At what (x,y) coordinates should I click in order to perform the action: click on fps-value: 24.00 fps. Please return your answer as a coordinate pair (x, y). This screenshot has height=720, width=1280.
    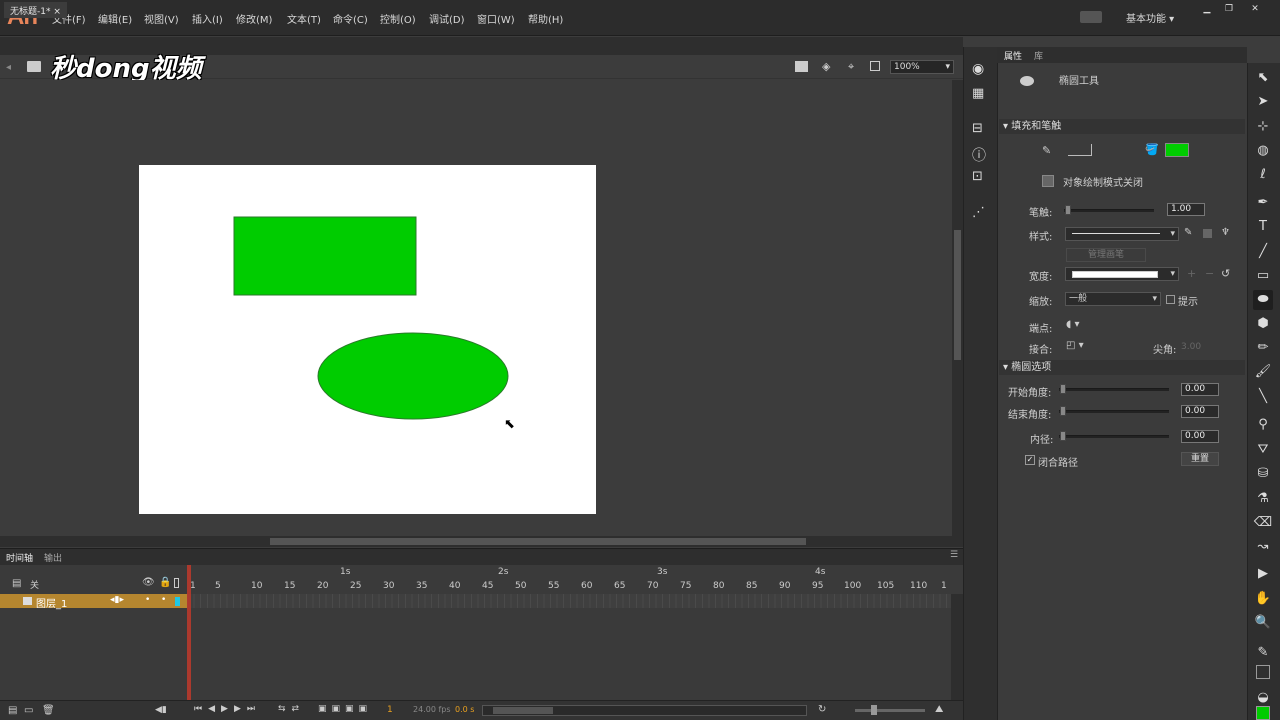
    Looking at the image, I should click on (432, 709).